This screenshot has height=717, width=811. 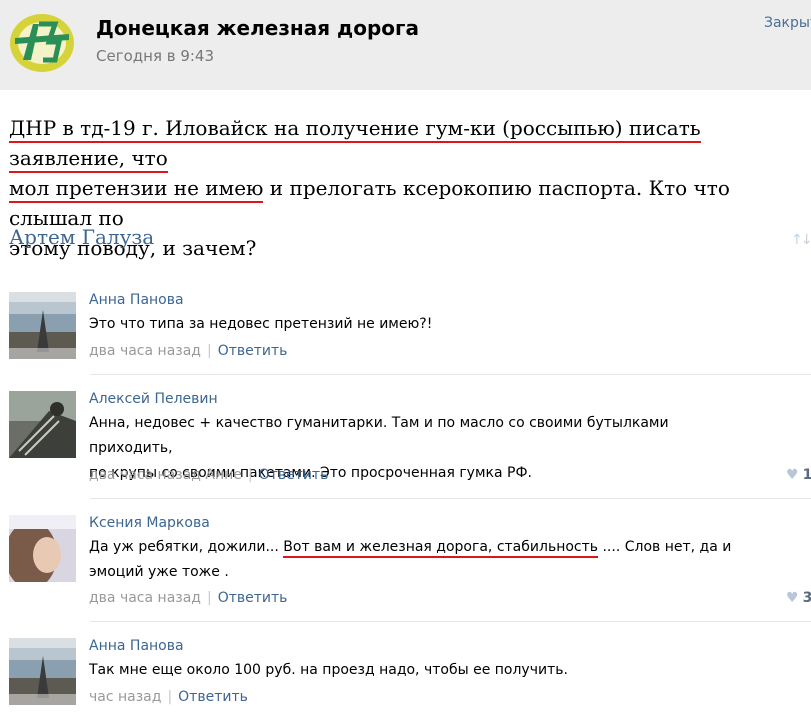 What do you see at coordinates (125, 697) in the screenshot?
I see `comment-time: час назад` at bounding box center [125, 697].